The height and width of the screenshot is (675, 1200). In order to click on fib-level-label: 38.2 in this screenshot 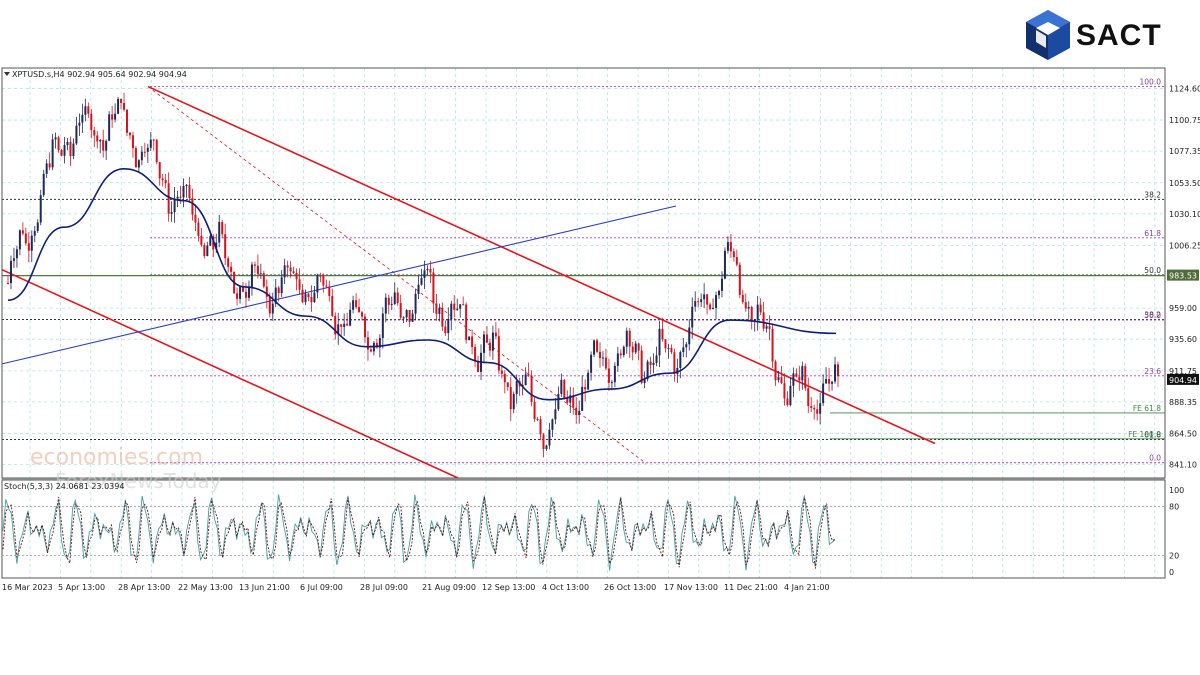, I will do `click(1152, 194)`.